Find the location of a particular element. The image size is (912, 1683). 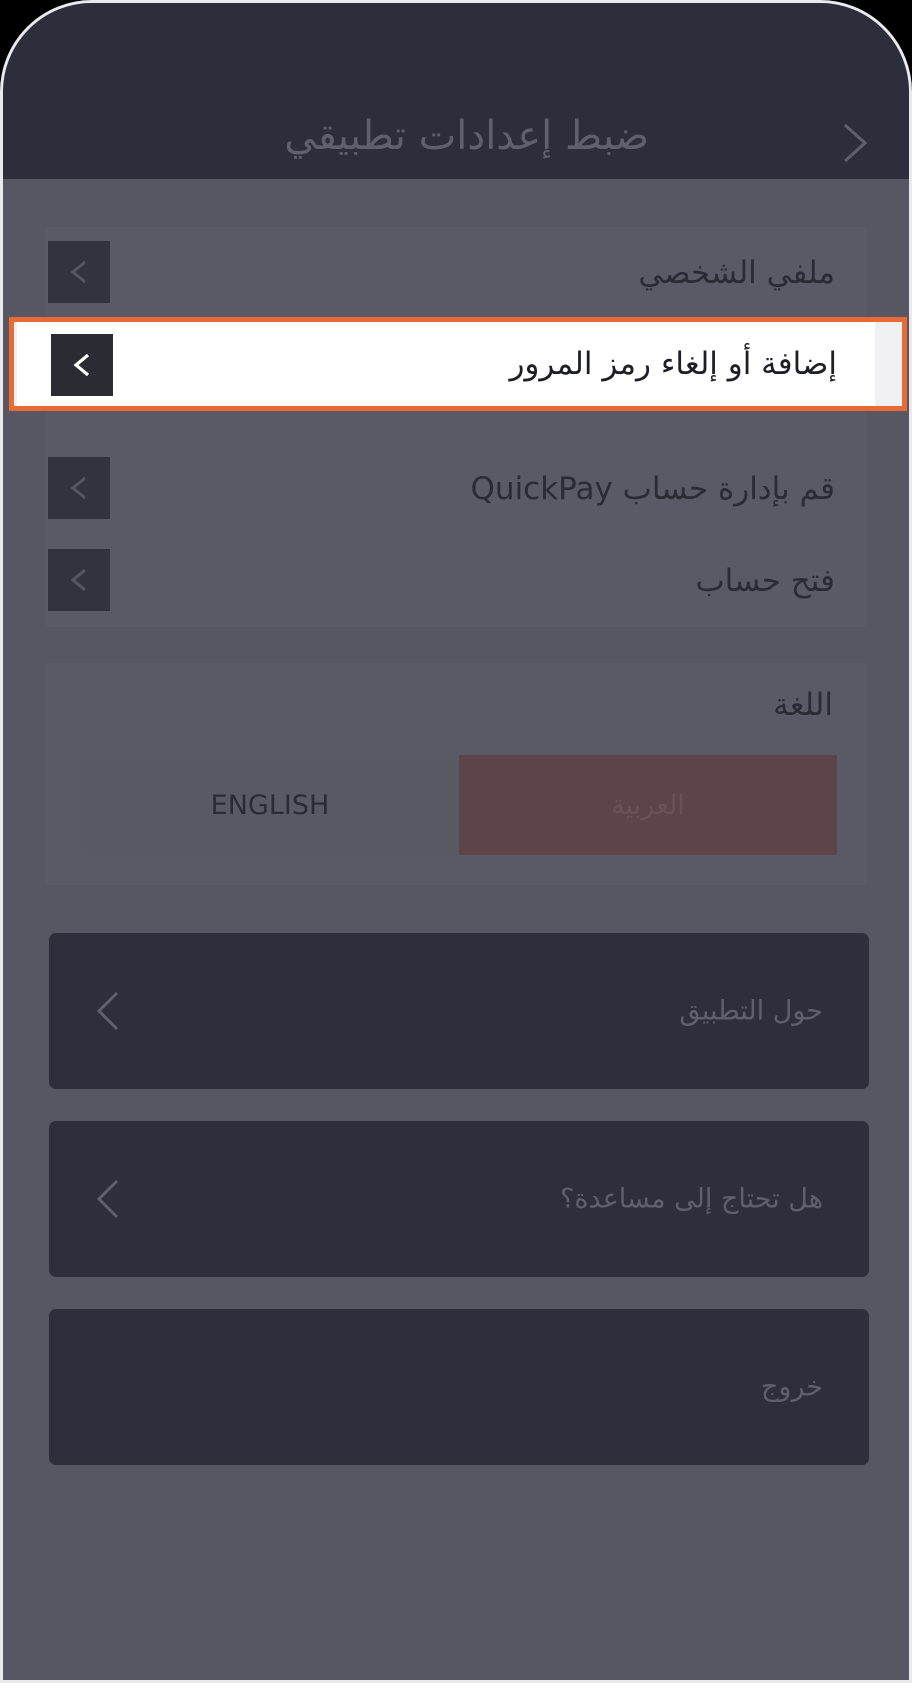

back-button is located at coordinates (855, 143).